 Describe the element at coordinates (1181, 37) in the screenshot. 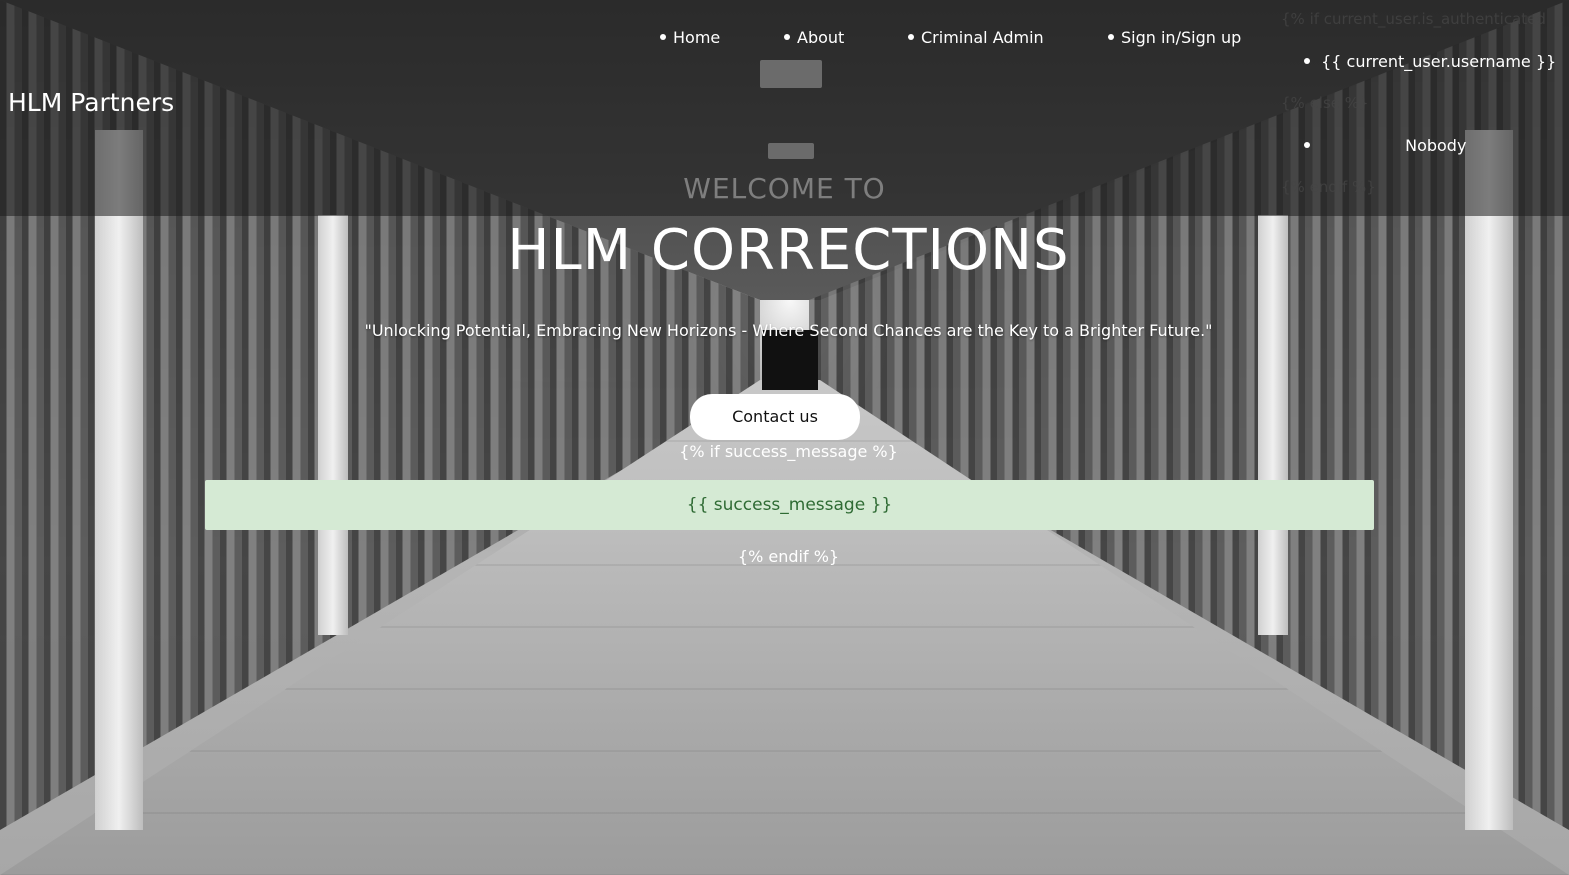

I see `nav-sign-in-label: Sign in/Sign up` at that location.